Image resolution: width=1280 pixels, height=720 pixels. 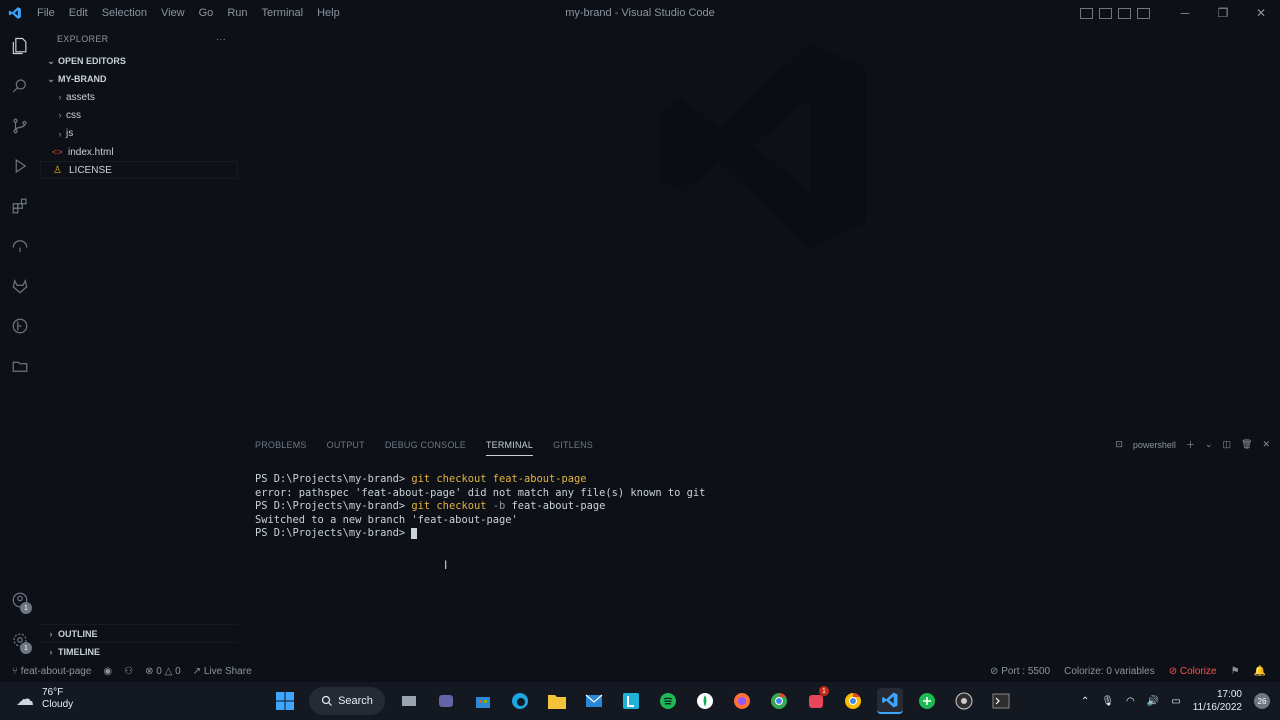 What do you see at coordinates (206, 13) in the screenshot?
I see `menu-go: Go` at bounding box center [206, 13].